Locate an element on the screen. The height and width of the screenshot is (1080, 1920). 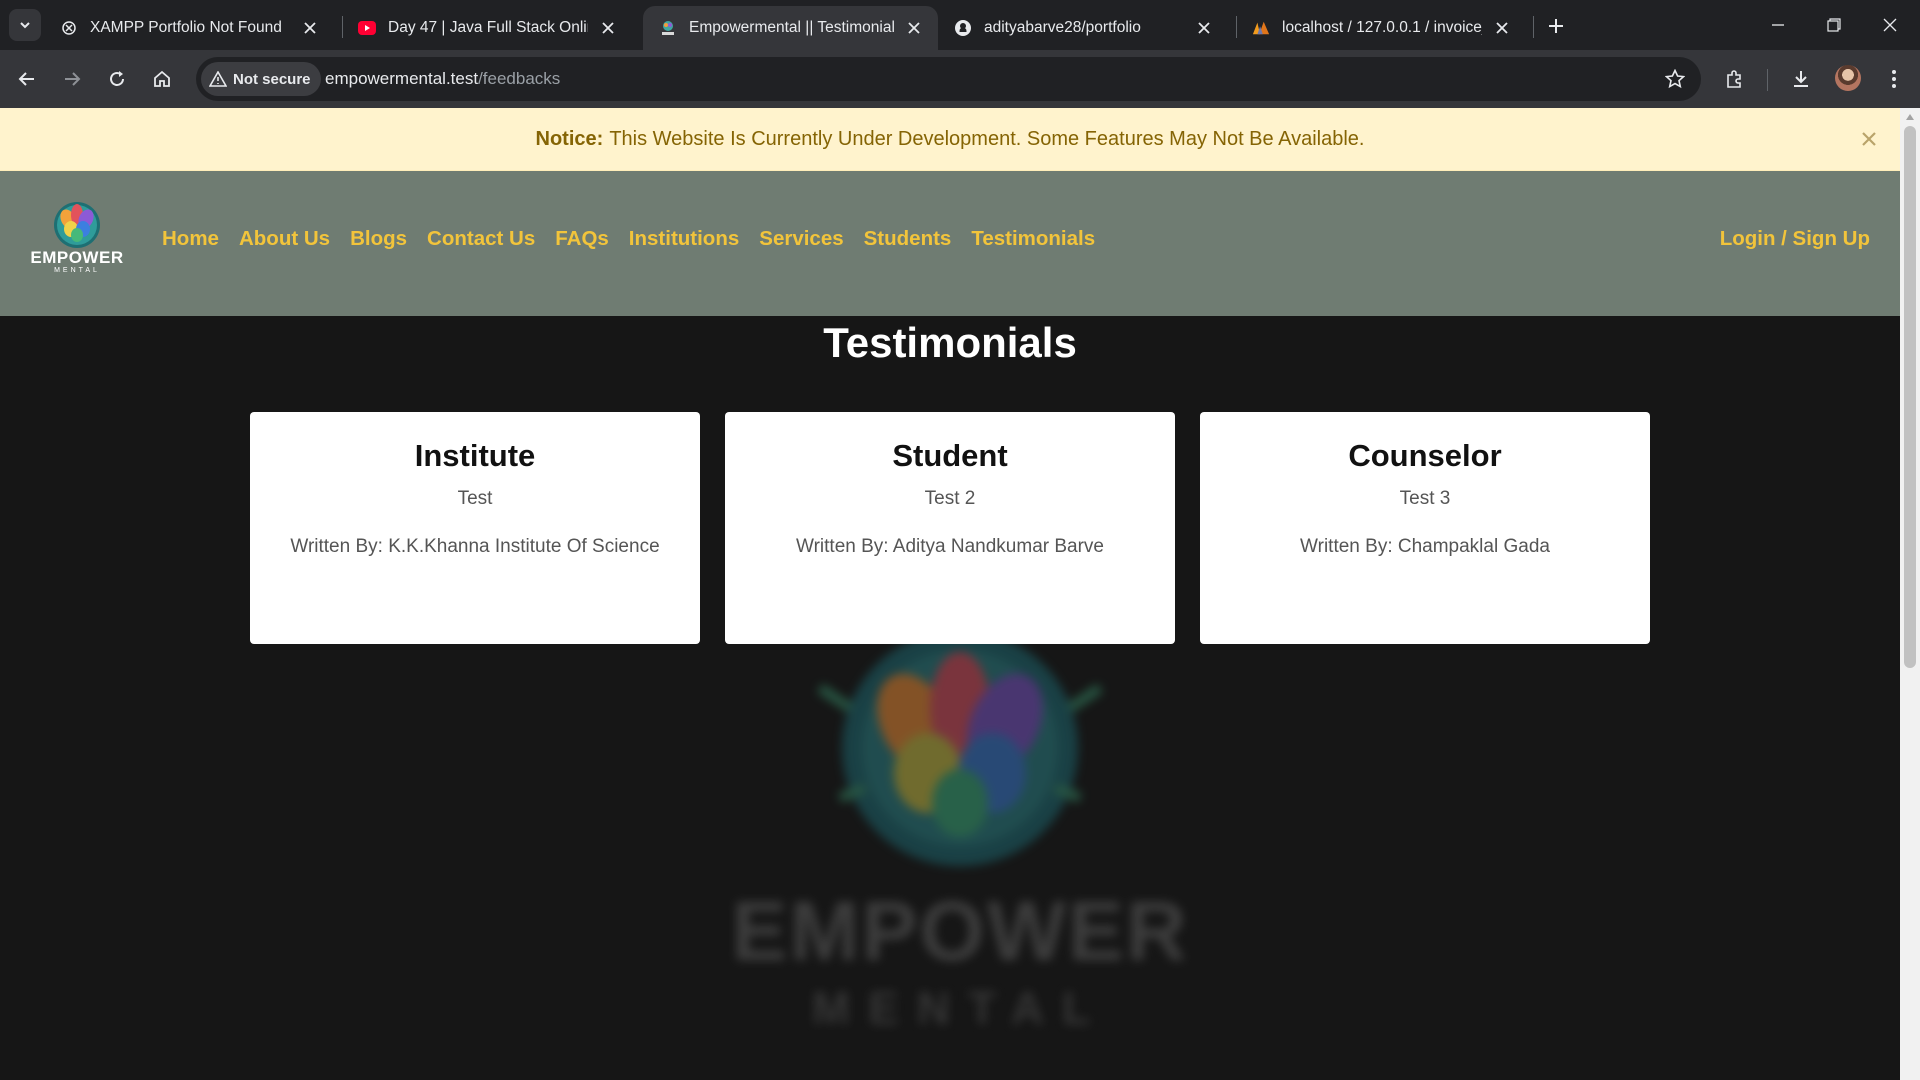
browser-toolbar: Not secure empowermental.test/feedbacks is located at coordinates (960, 79).